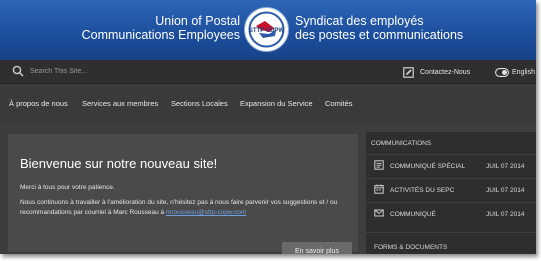  What do you see at coordinates (197, 21) in the screenshot?
I see `header-en-line1: Union of Postal` at bounding box center [197, 21].